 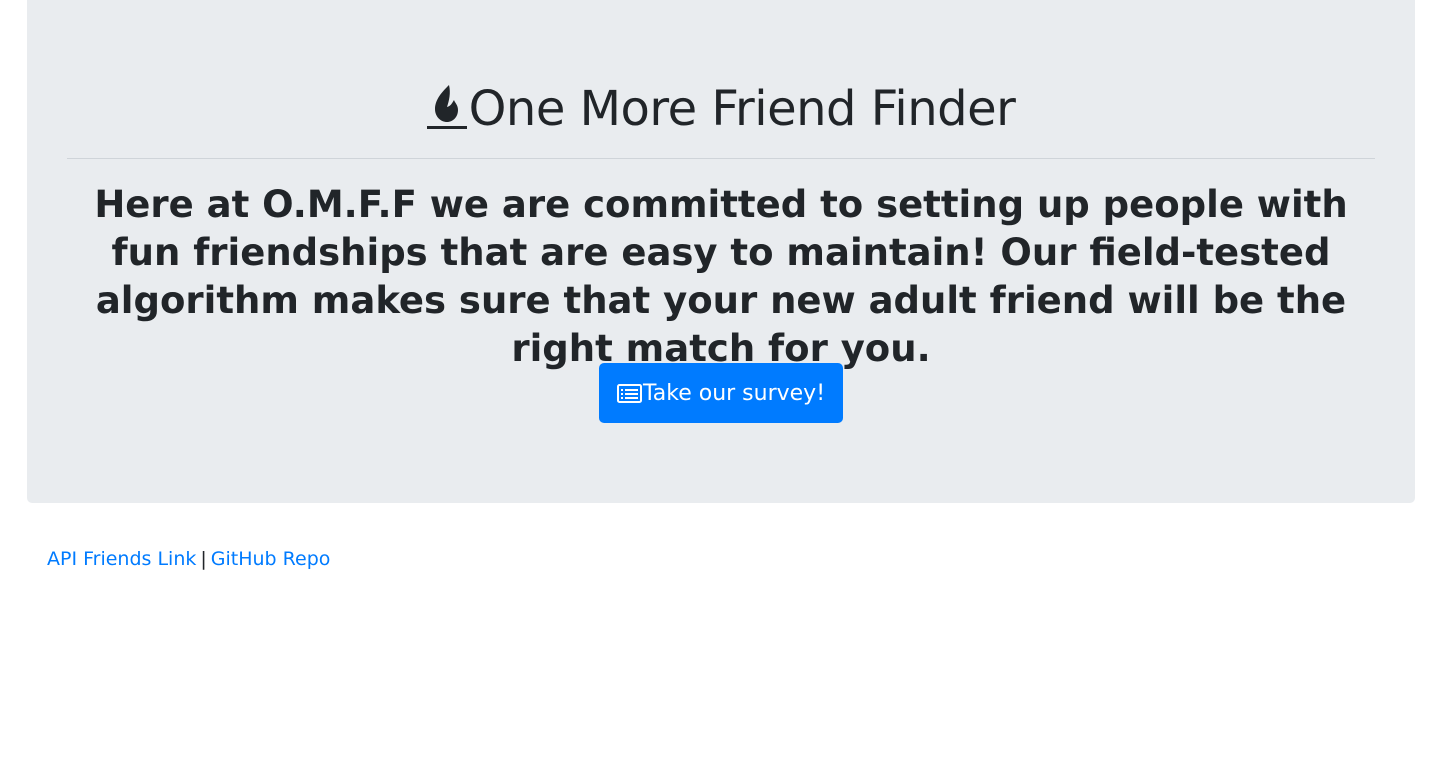 What do you see at coordinates (734, 393) in the screenshot?
I see `take-survey-label: Take our survey!` at bounding box center [734, 393].